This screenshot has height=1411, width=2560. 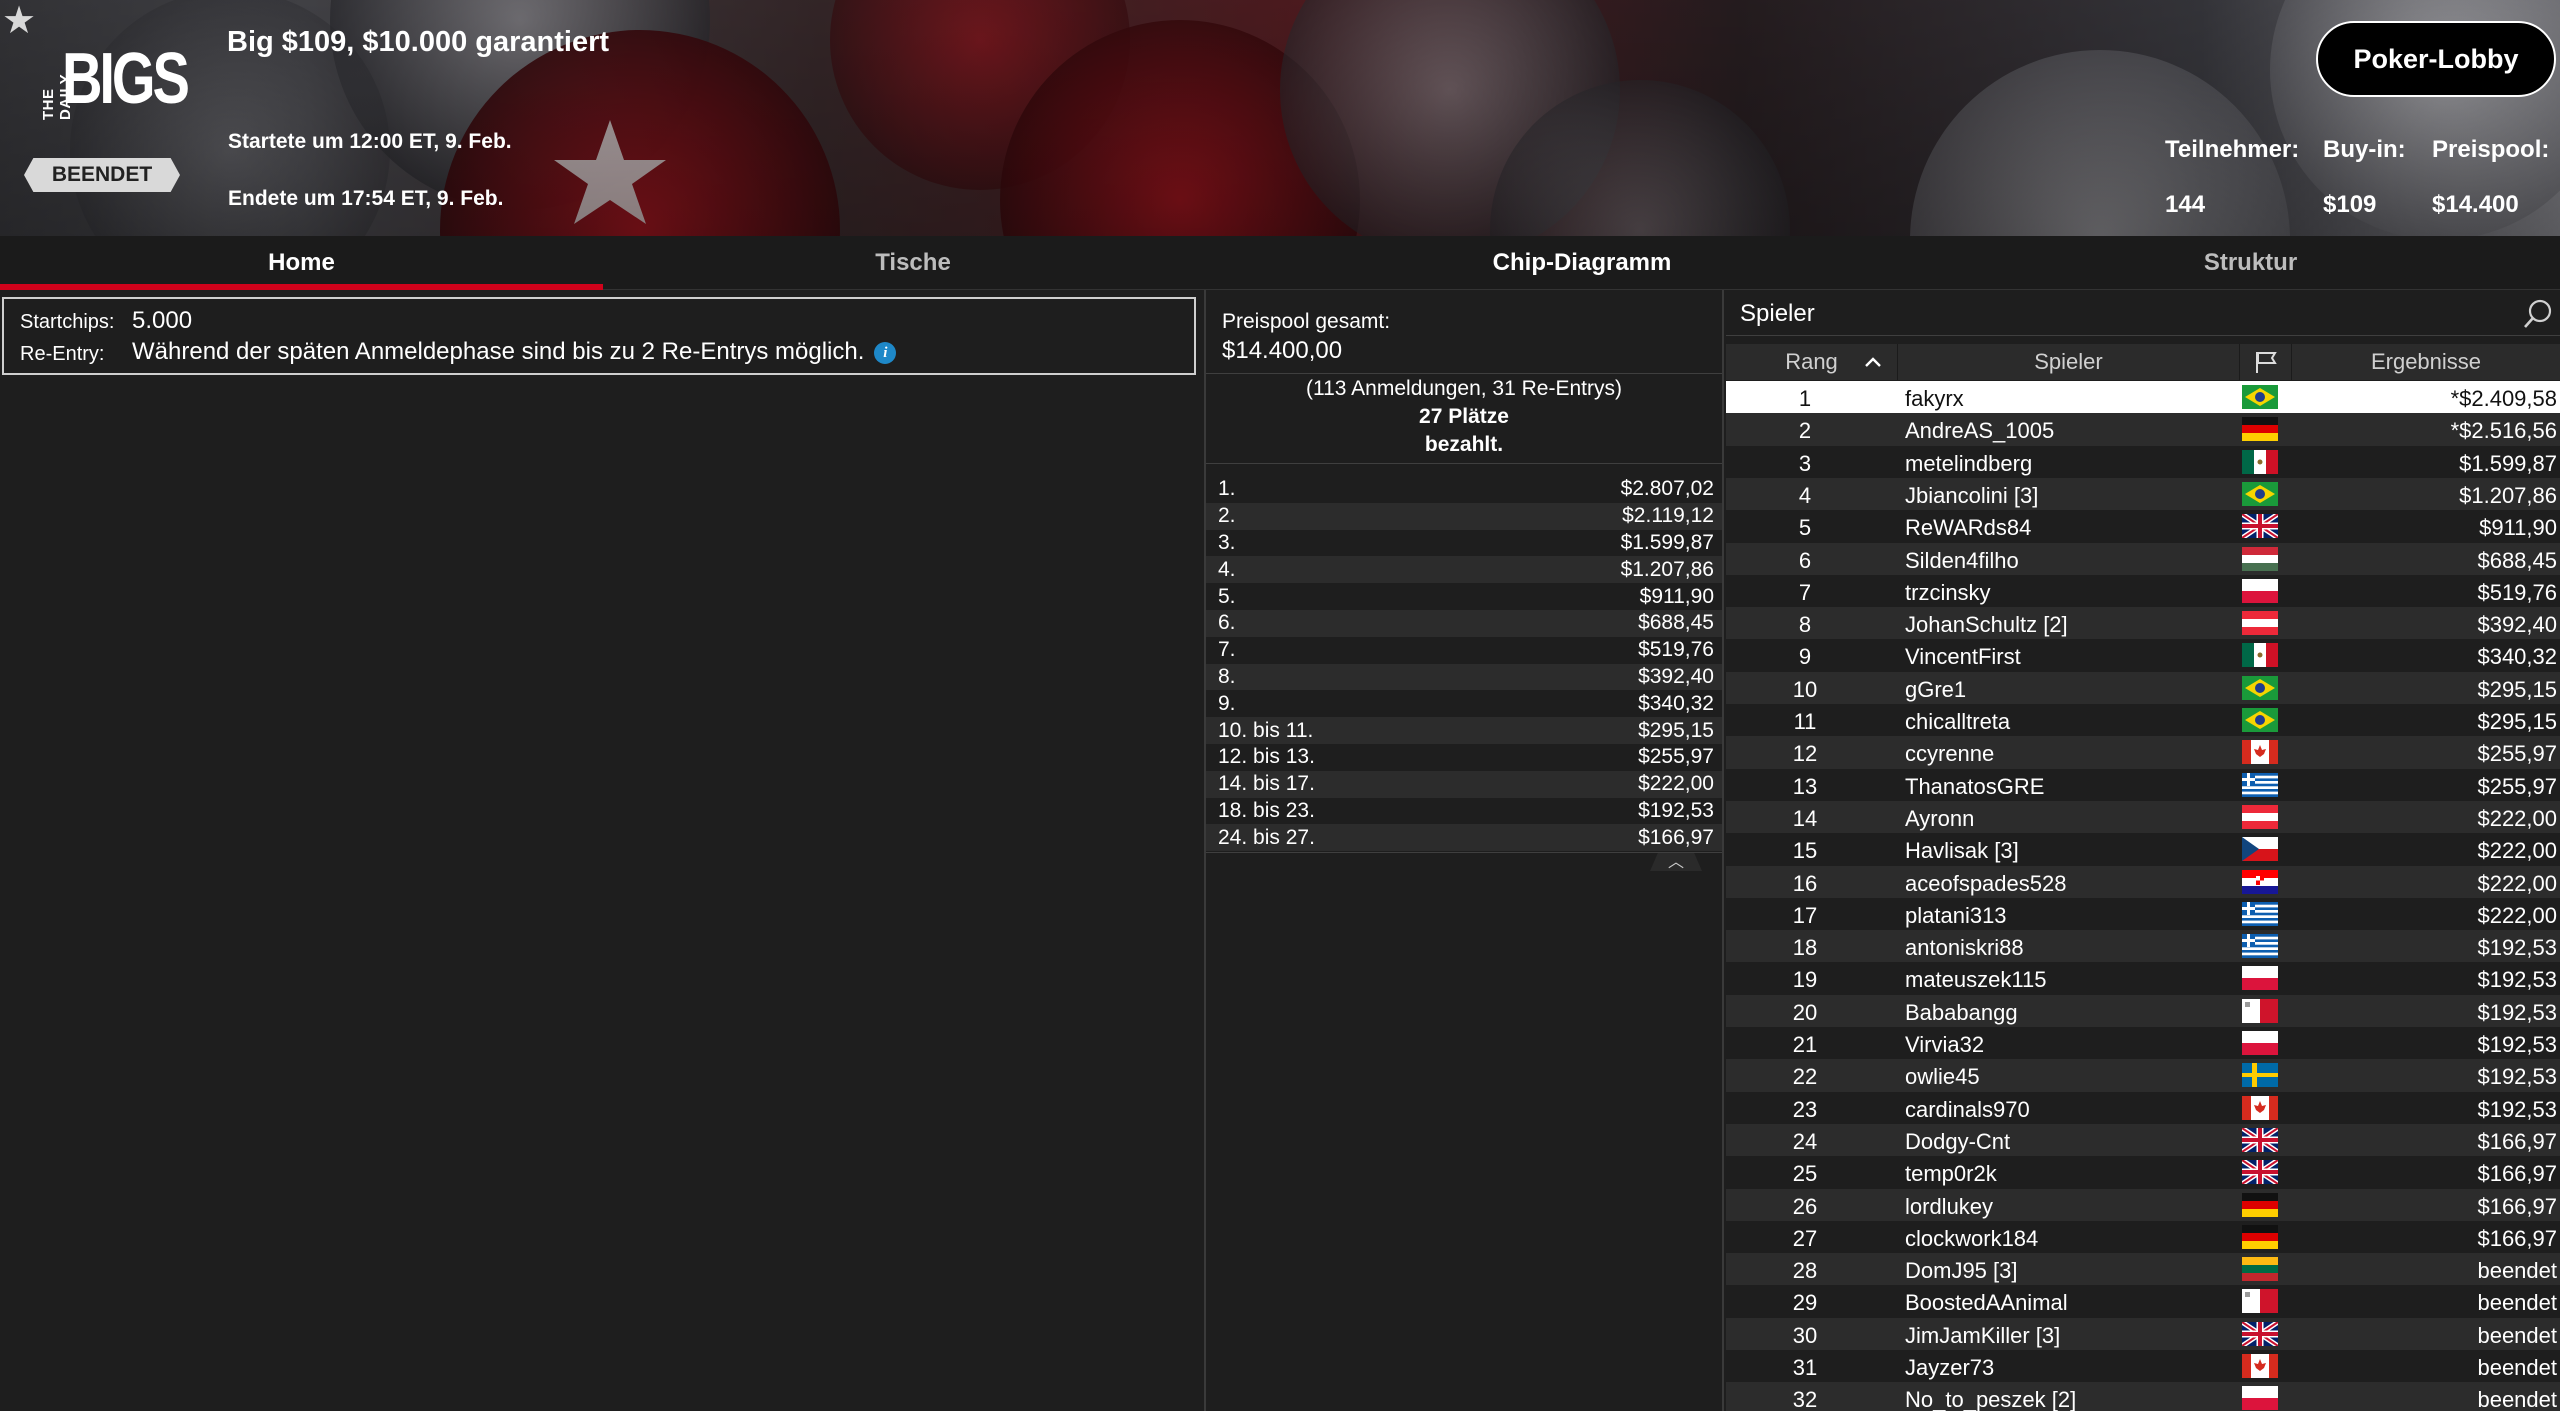 What do you see at coordinates (1805, 1044) in the screenshot?
I see `player-rank: 21` at bounding box center [1805, 1044].